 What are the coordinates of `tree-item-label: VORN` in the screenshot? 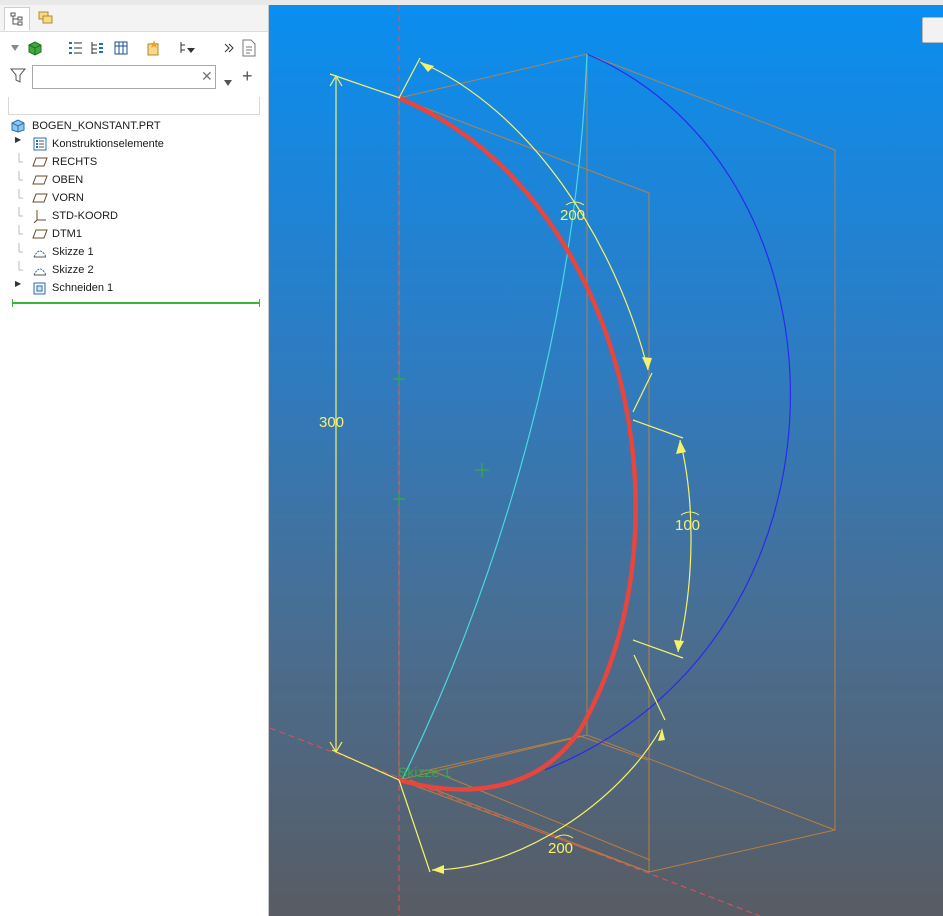 It's located at (68, 198).